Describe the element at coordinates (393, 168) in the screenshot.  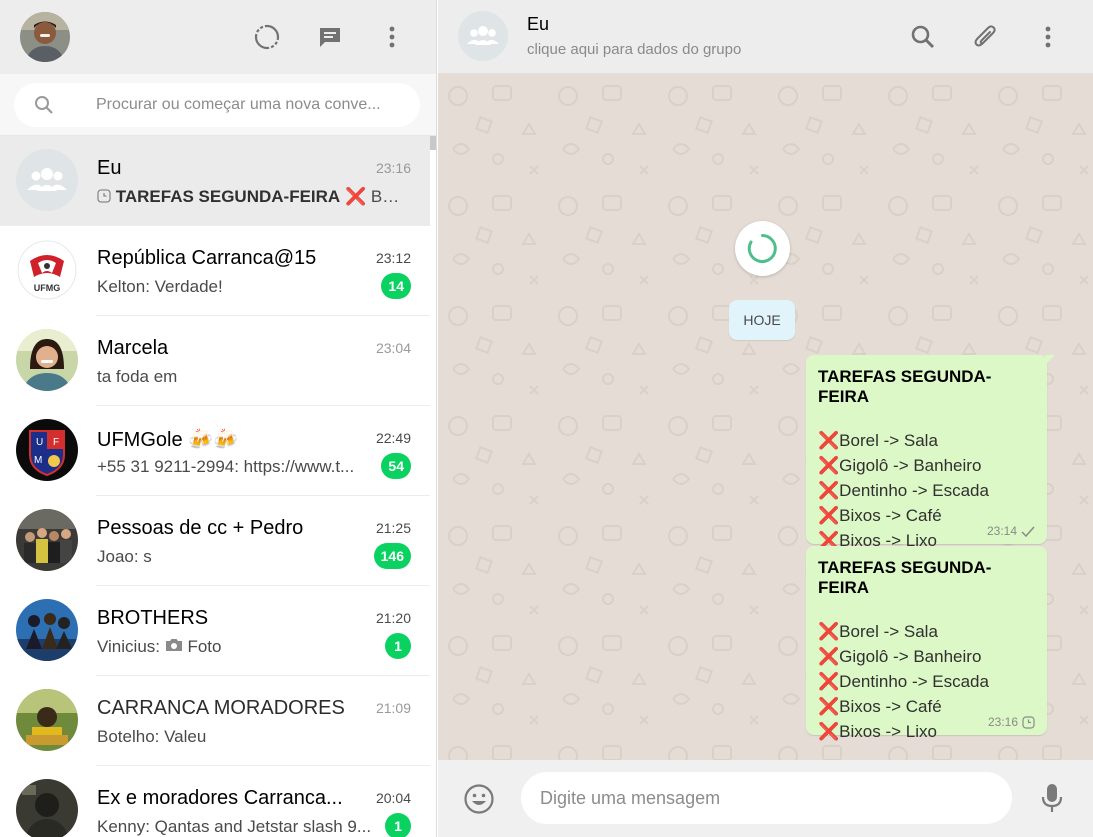
I see `chat-time: 23:16` at that location.